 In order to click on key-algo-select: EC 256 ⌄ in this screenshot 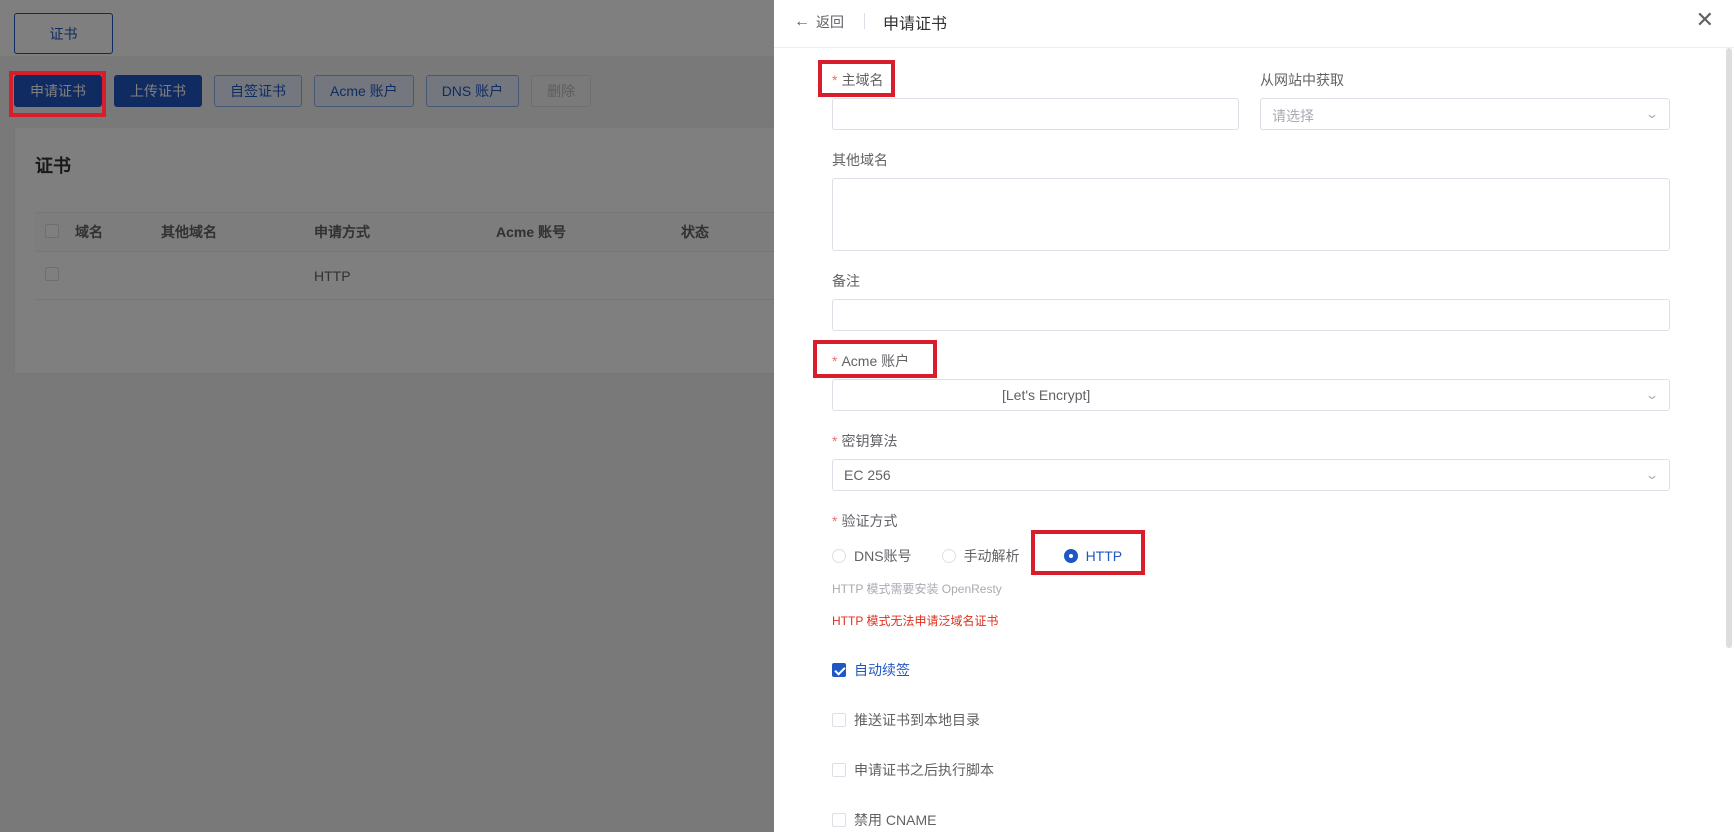, I will do `click(1251, 475)`.